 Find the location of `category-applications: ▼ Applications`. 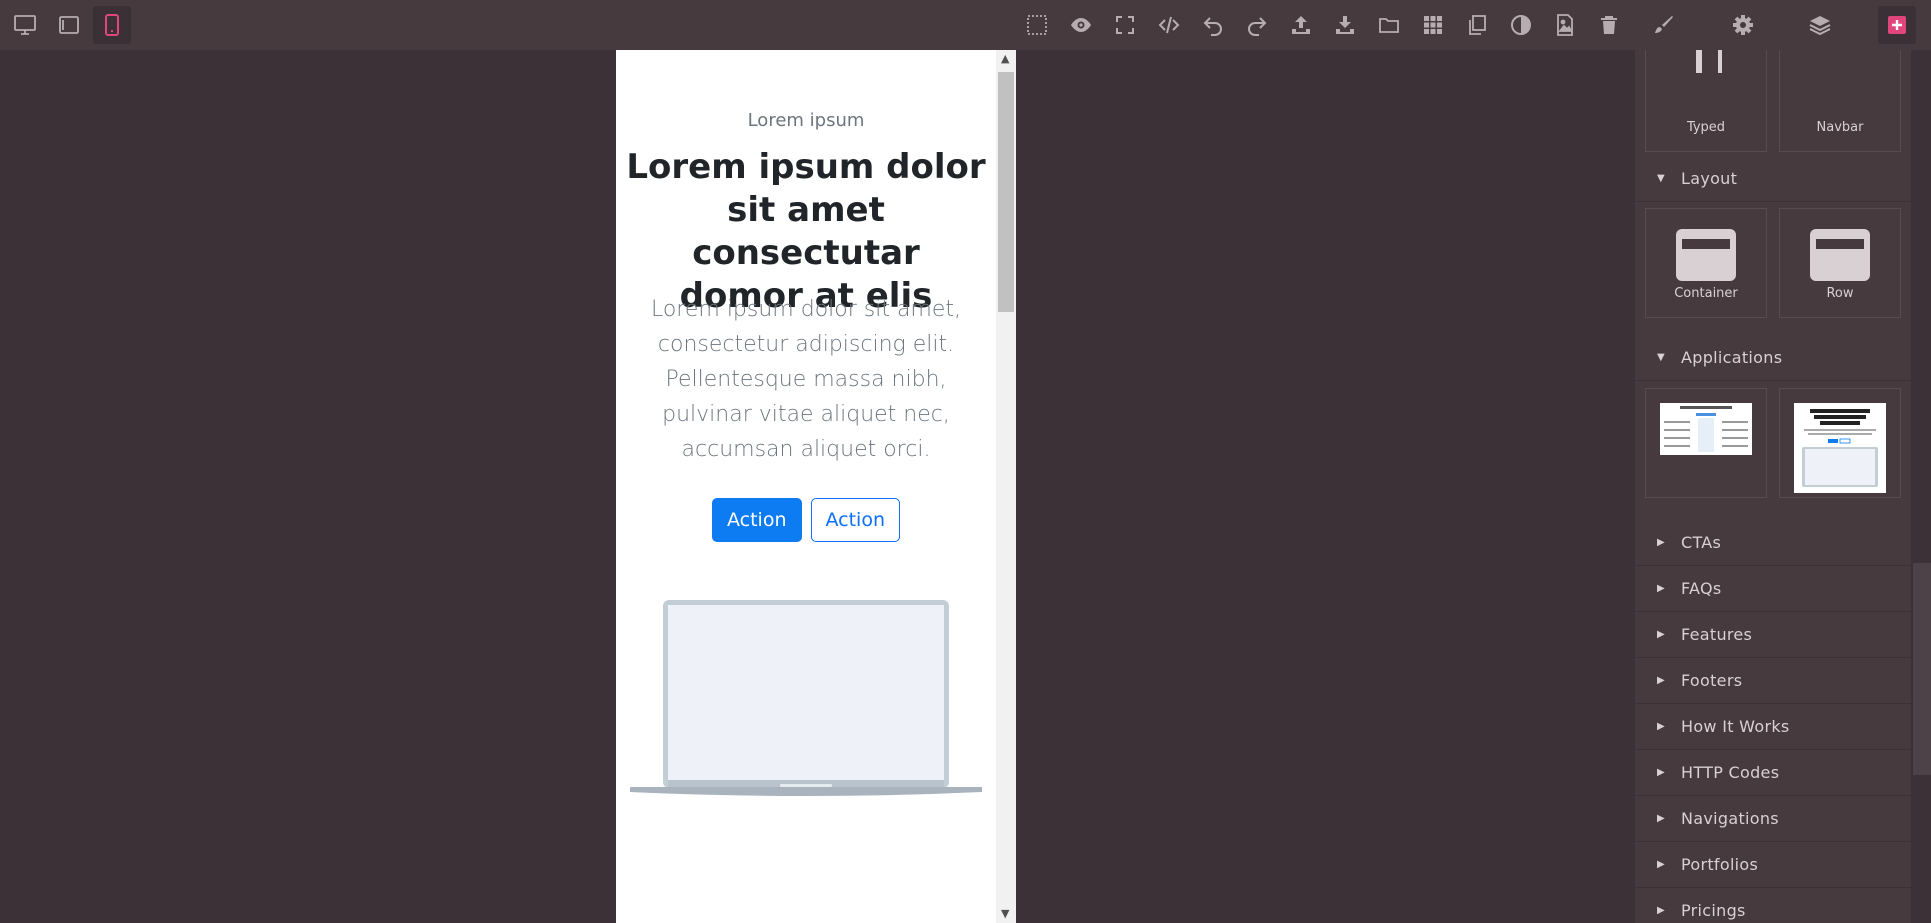

category-applications: ▼ Applications is located at coordinates (1773, 358).